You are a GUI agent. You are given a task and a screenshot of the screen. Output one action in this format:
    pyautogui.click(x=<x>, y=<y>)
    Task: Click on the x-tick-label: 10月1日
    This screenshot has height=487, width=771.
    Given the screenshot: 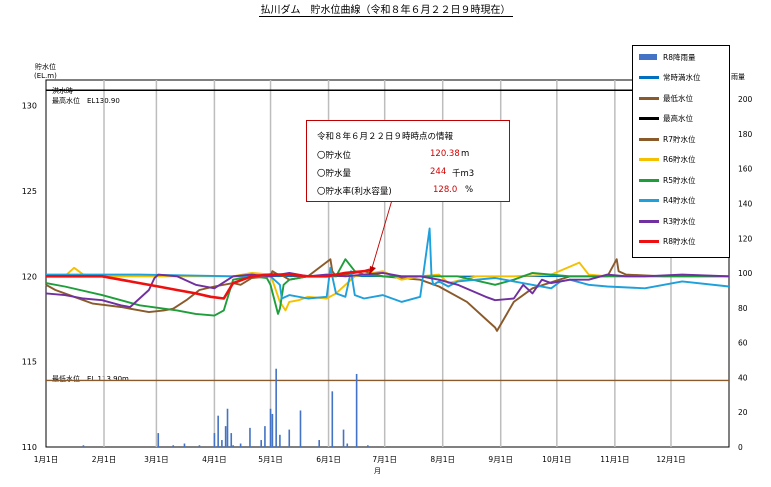 What is the action you would take?
    pyautogui.click(x=556, y=459)
    